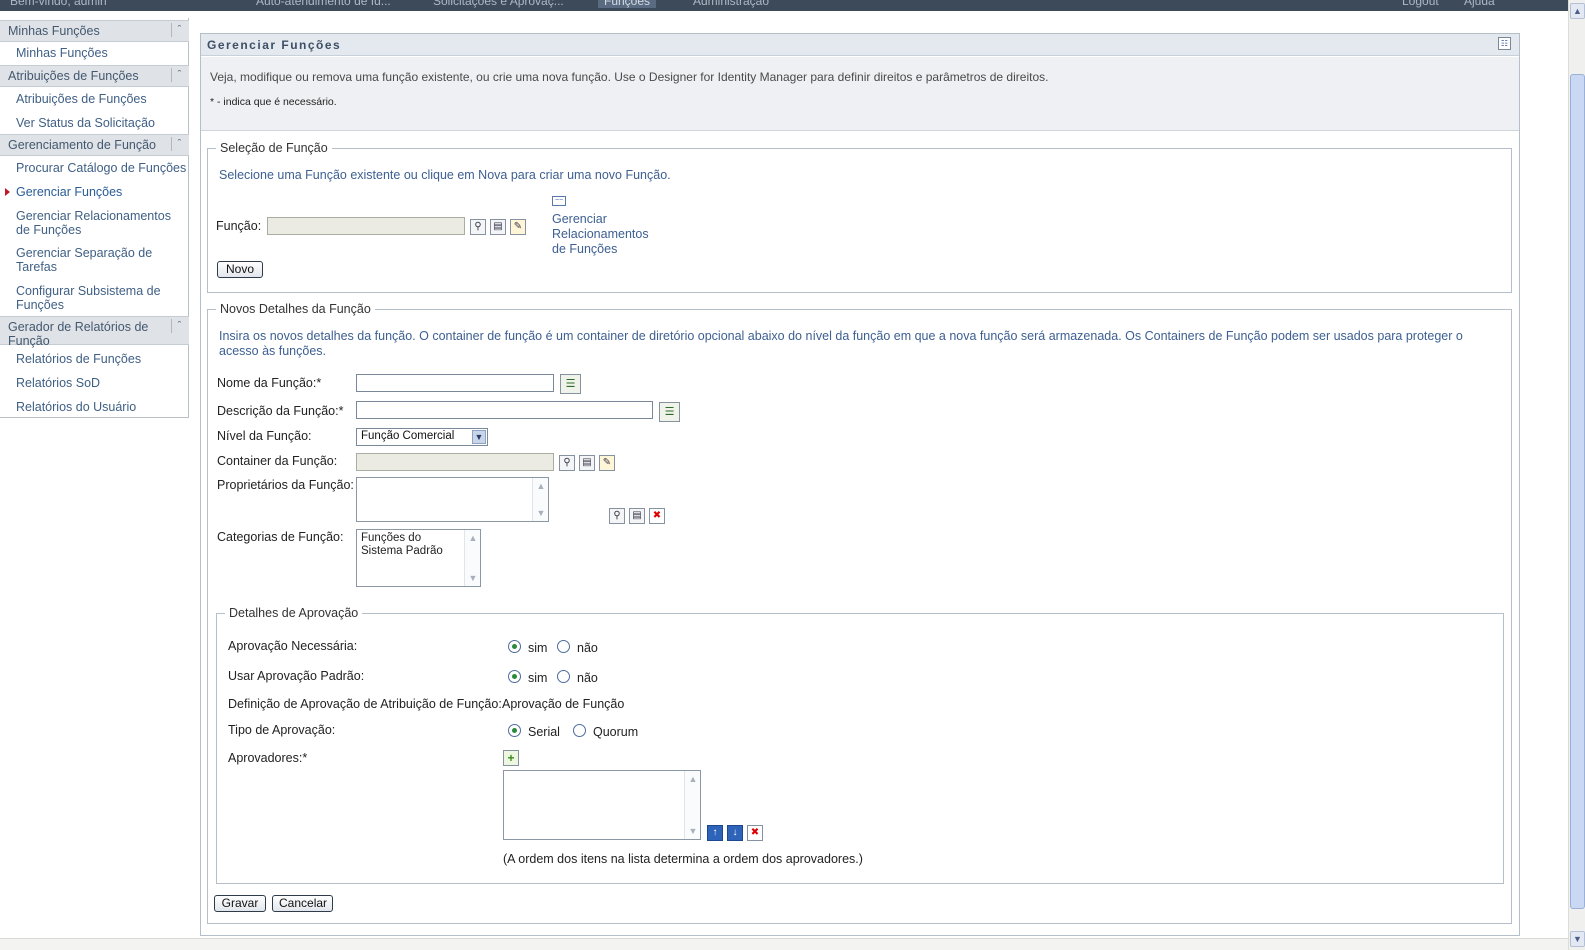 The width and height of the screenshot is (1585, 950). What do you see at coordinates (294, 613) in the screenshot?
I see `approval-details-legend: Detalhes de Aprovação` at bounding box center [294, 613].